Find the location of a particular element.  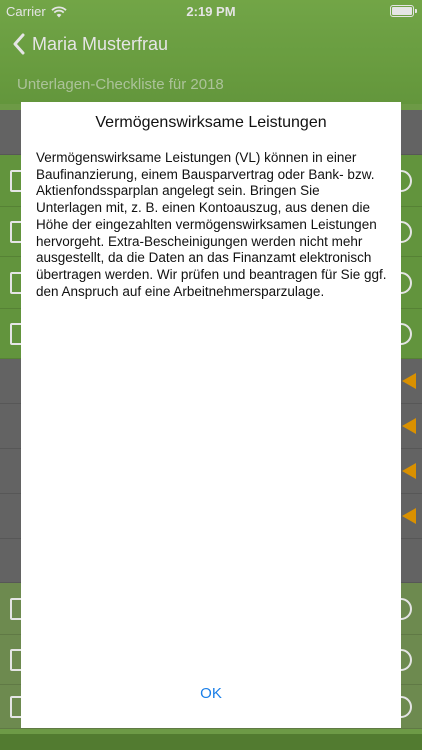

ok-button: OK is located at coordinates (211, 693).